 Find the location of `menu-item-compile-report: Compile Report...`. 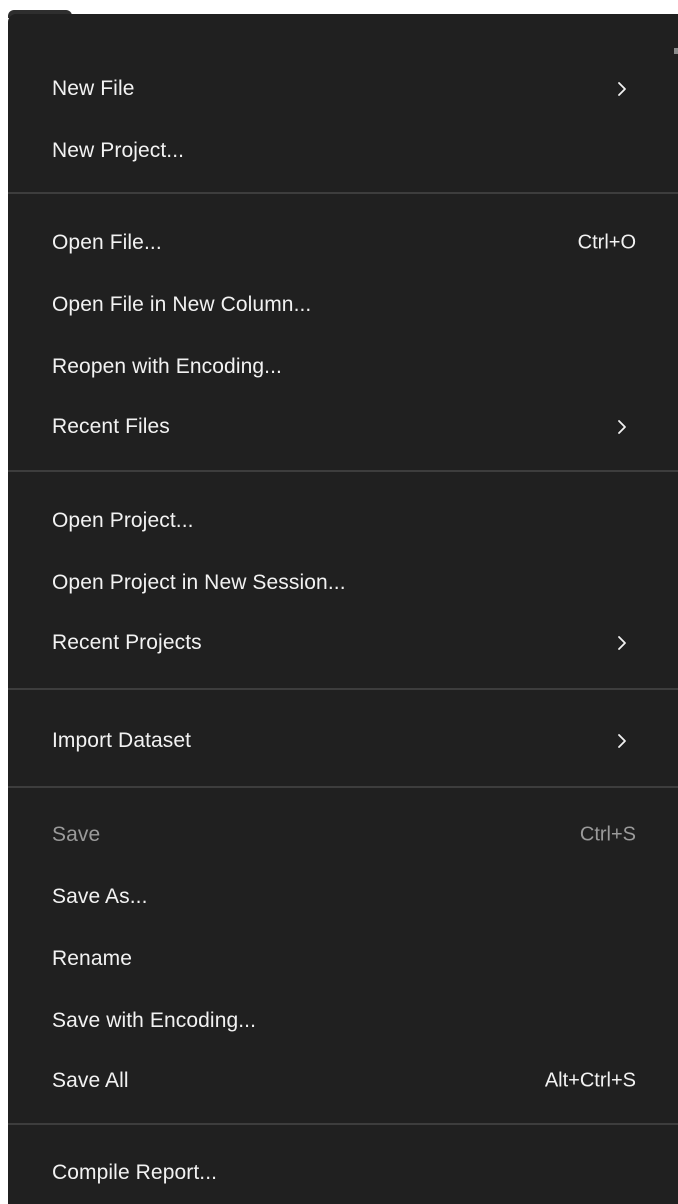

menu-item-compile-report: Compile Report... is located at coordinates (343, 1173).